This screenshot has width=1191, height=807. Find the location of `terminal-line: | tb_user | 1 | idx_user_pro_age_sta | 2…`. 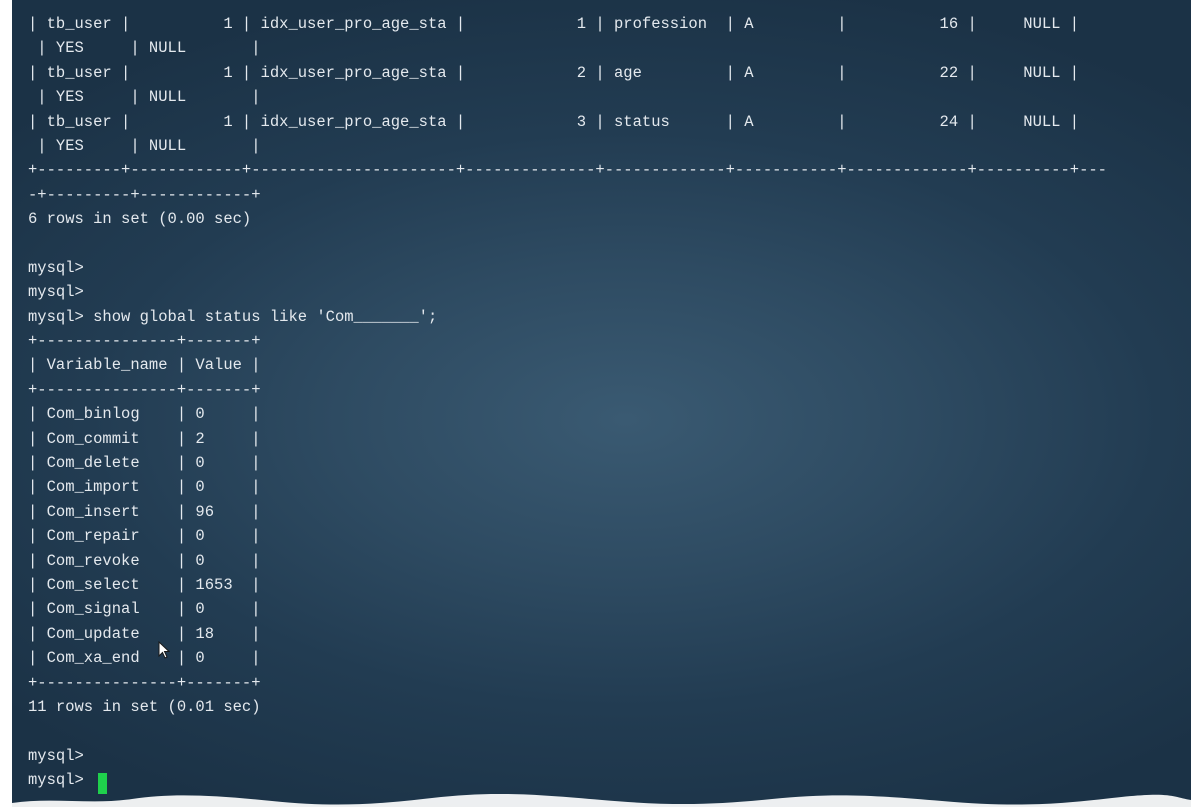

terminal-line: | tb_user | 1 | idx_user_pro_age_sta | 2… is located at coordinates (567, 72).